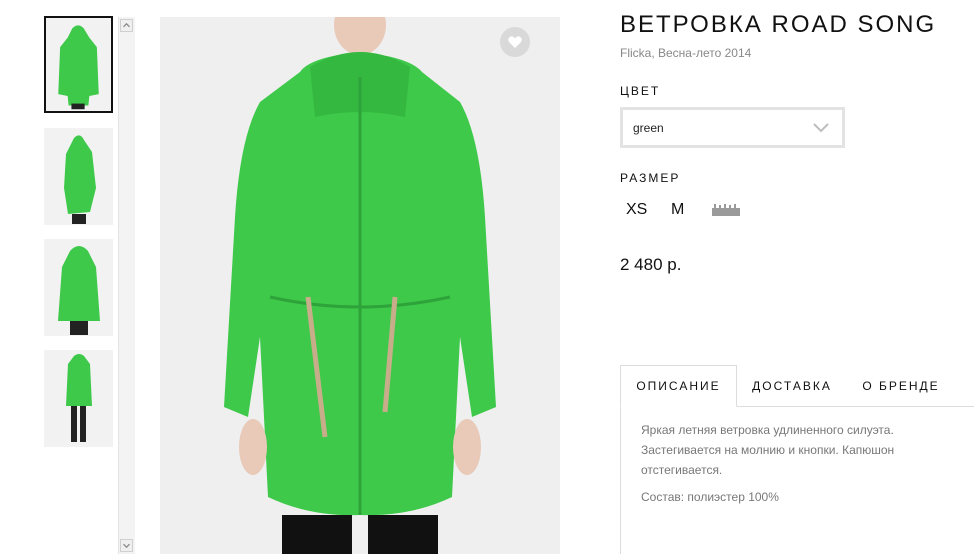  Describe the element at coordinates (732, 127) in the screenshot. I see `color-select: green` at that location.